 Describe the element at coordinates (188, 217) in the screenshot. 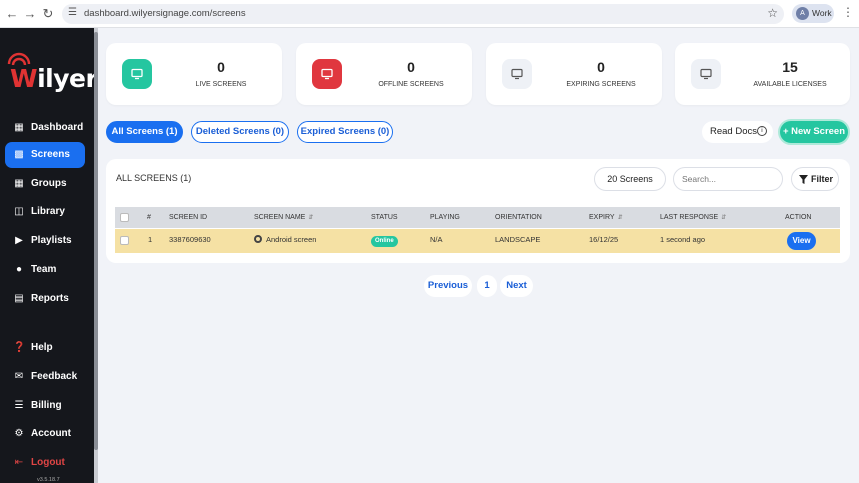

I see `header-screen-id: SCREEN ID` at that location.